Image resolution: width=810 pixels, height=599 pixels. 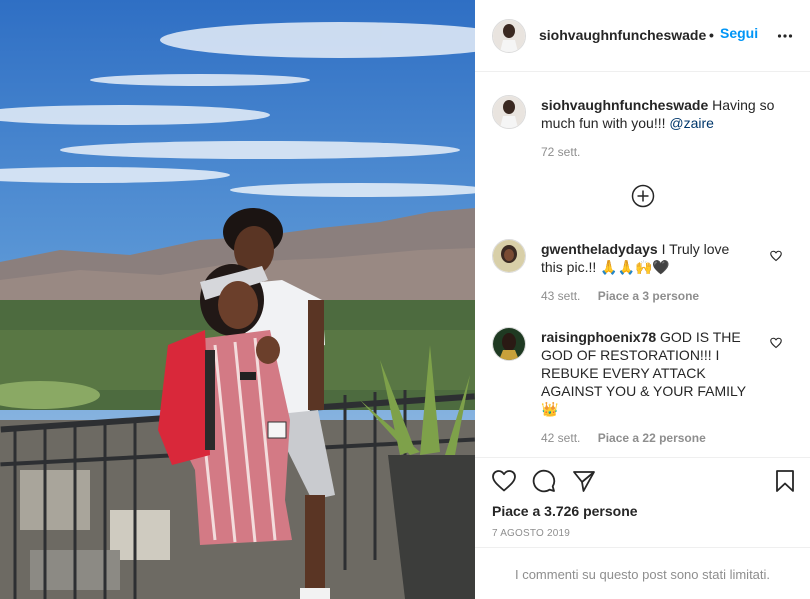 I want to click on comment-username: gwentheladydays, so click(x=599, y=249).